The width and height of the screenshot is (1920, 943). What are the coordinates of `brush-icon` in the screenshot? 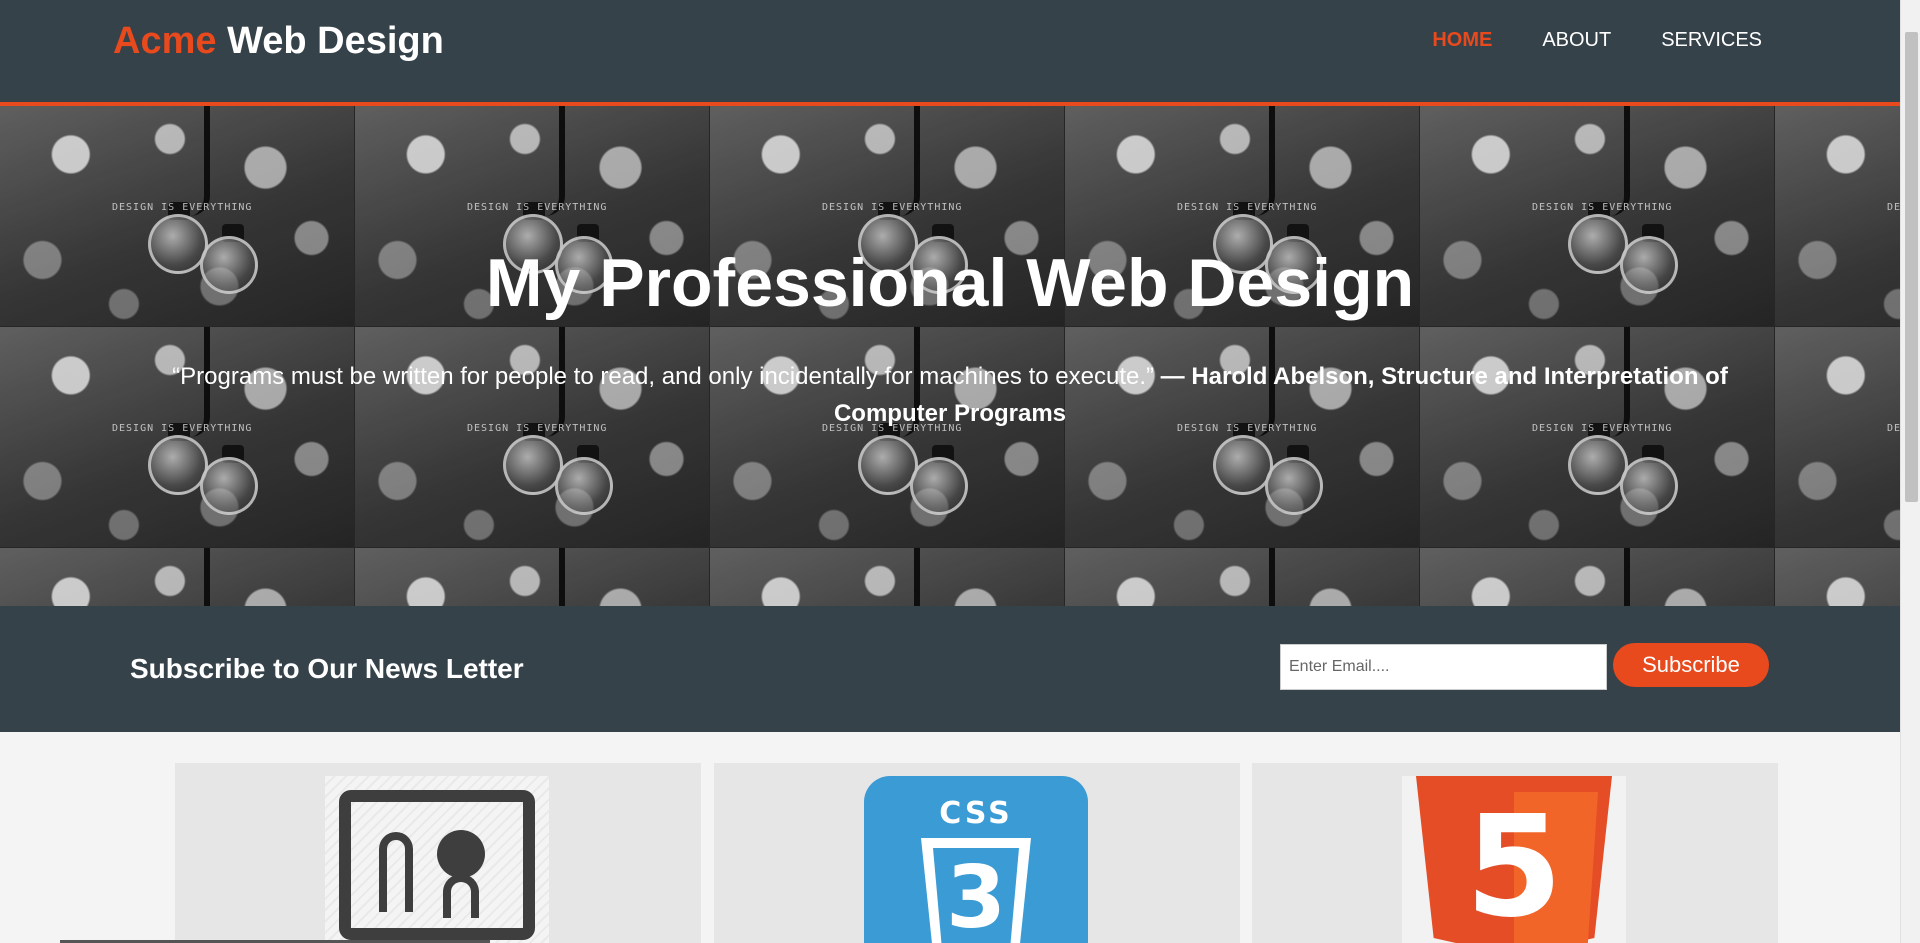 It's located at (461, 854).